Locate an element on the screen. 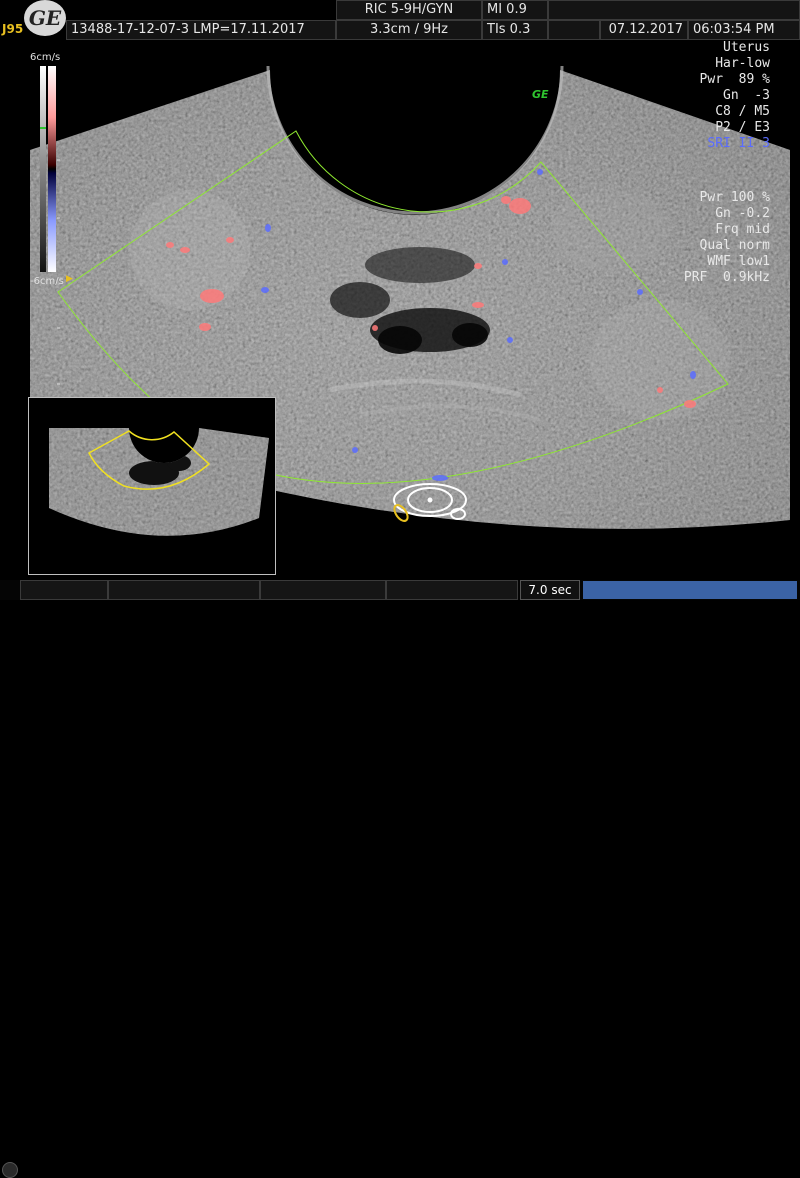 The width and height of the screenshot is (800, 1178). exam-date: 07.12.2017 is located at coordinates (644, 30).